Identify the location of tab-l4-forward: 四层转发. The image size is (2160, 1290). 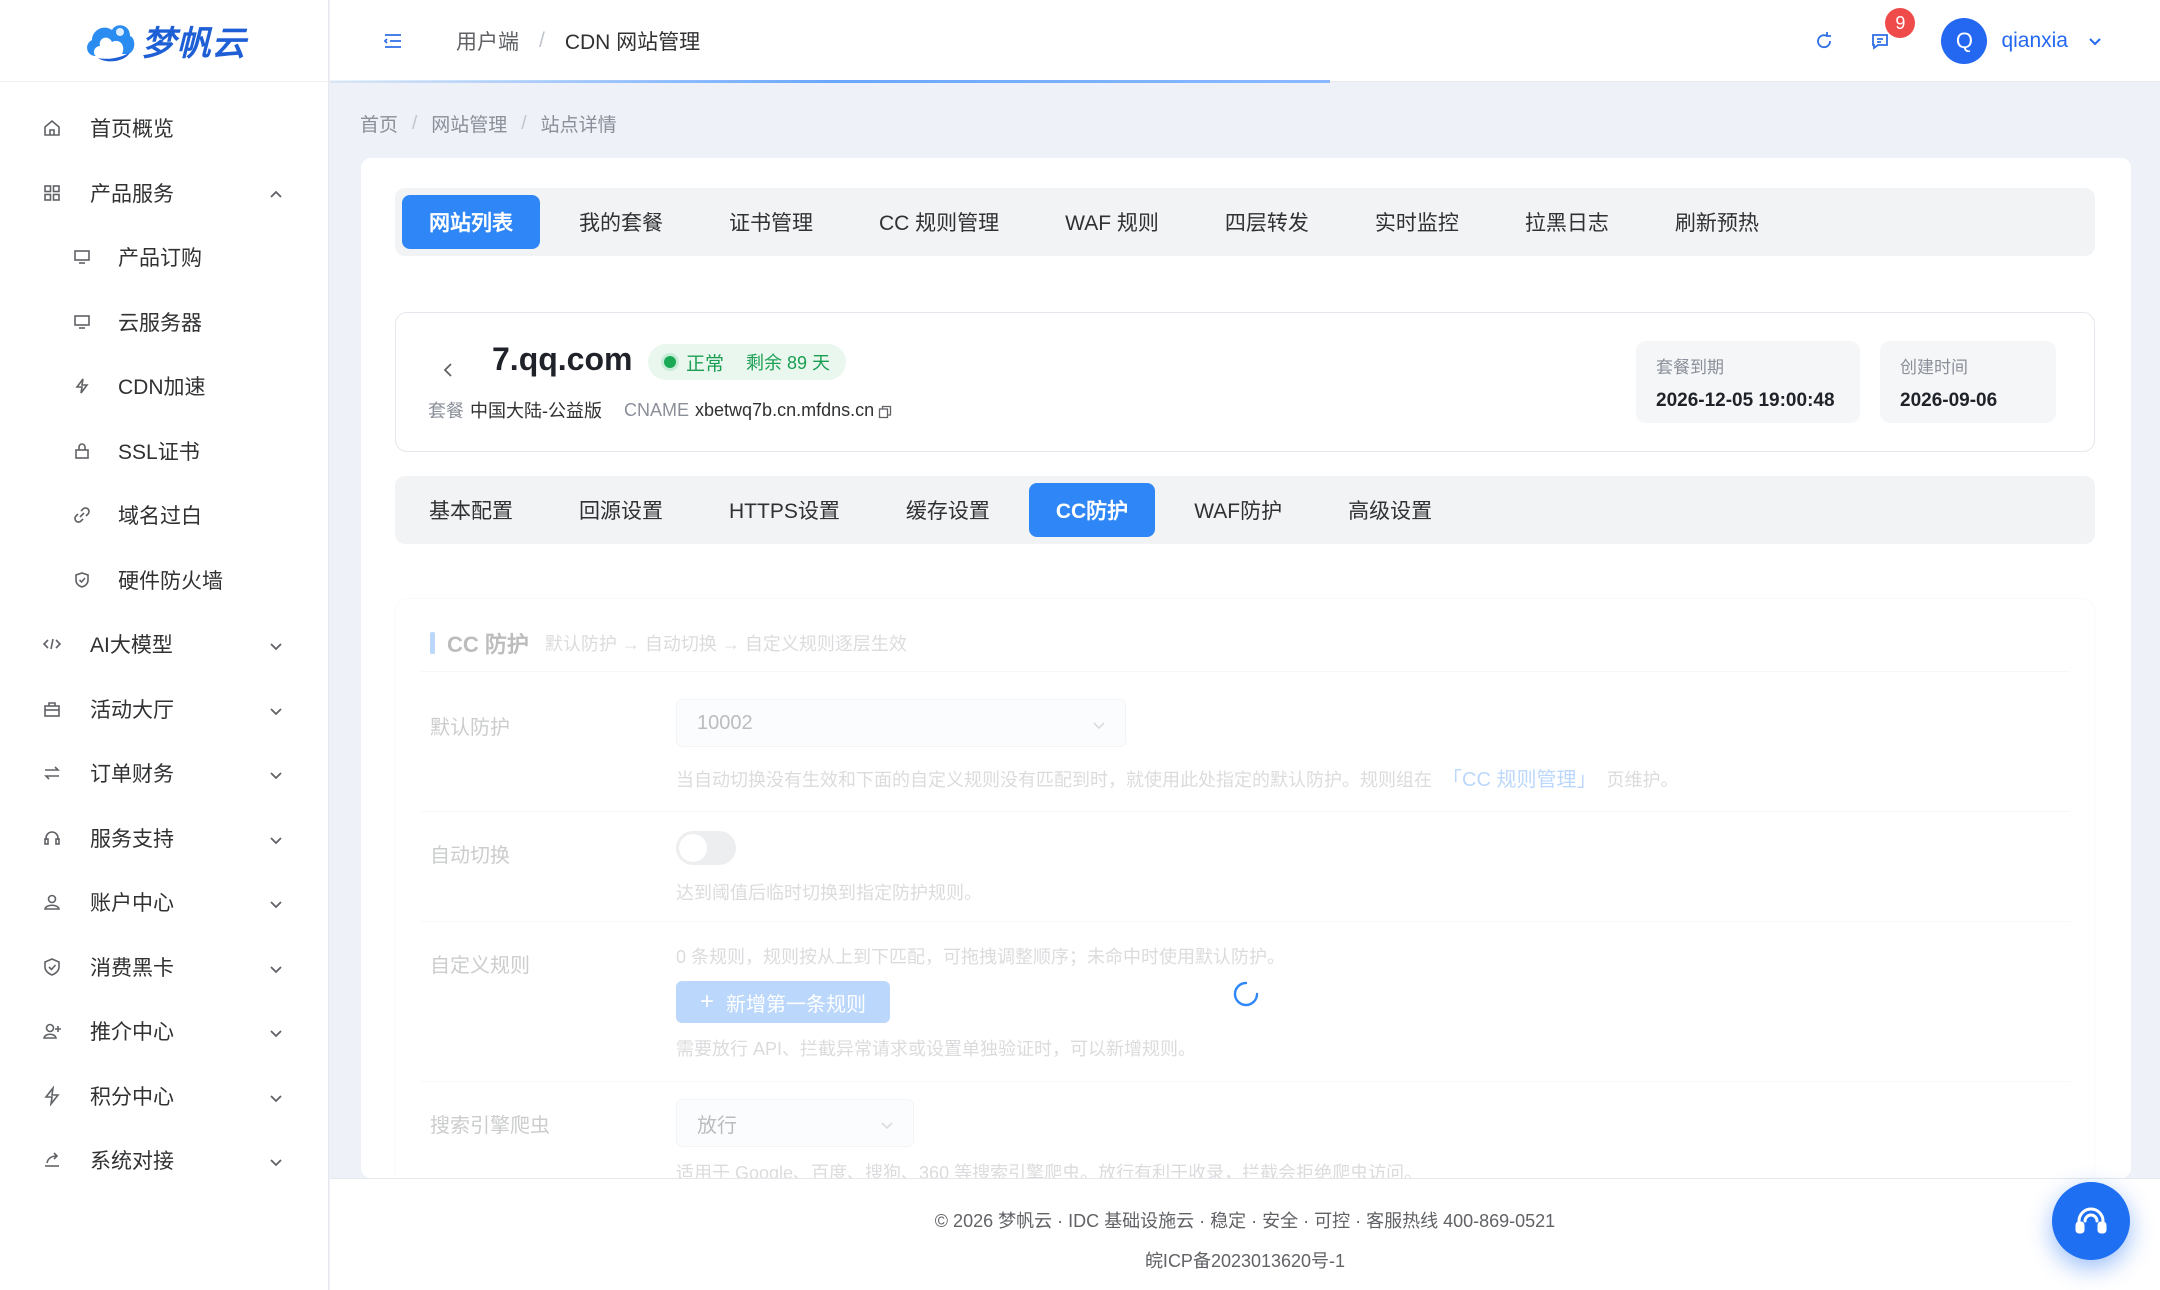
(1267, 222).